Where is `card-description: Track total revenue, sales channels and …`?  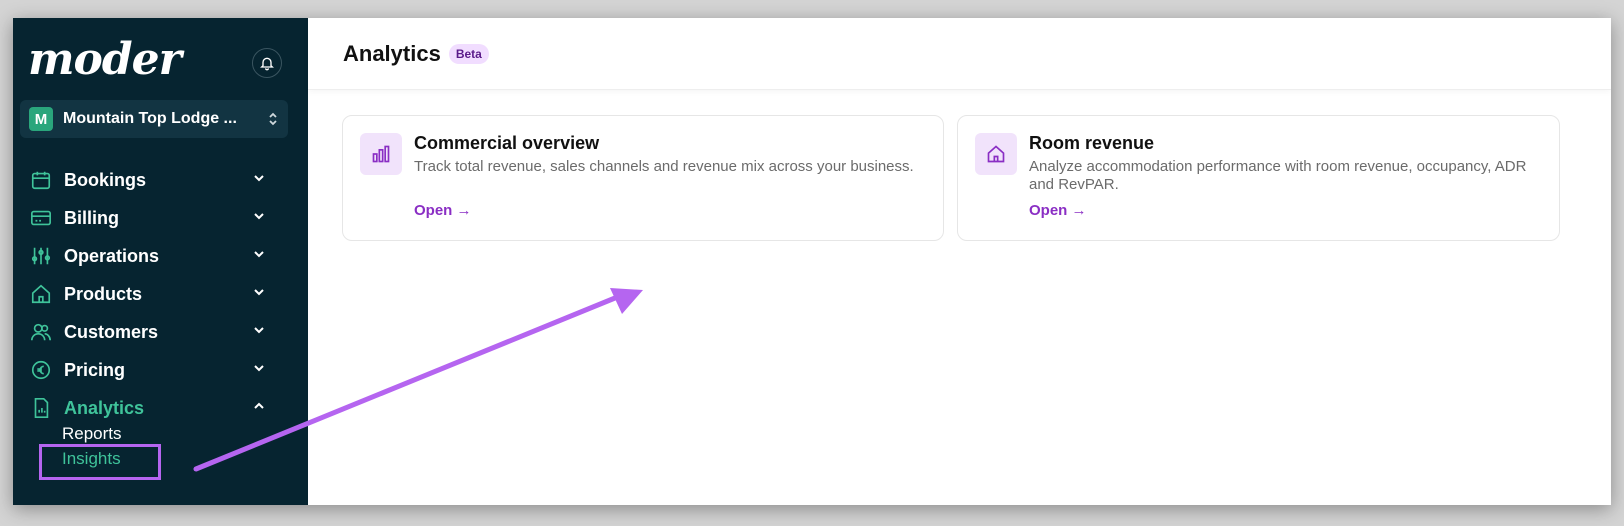
card-description: Track total revenue, sales channels and … is located at coordinates (664, 166).